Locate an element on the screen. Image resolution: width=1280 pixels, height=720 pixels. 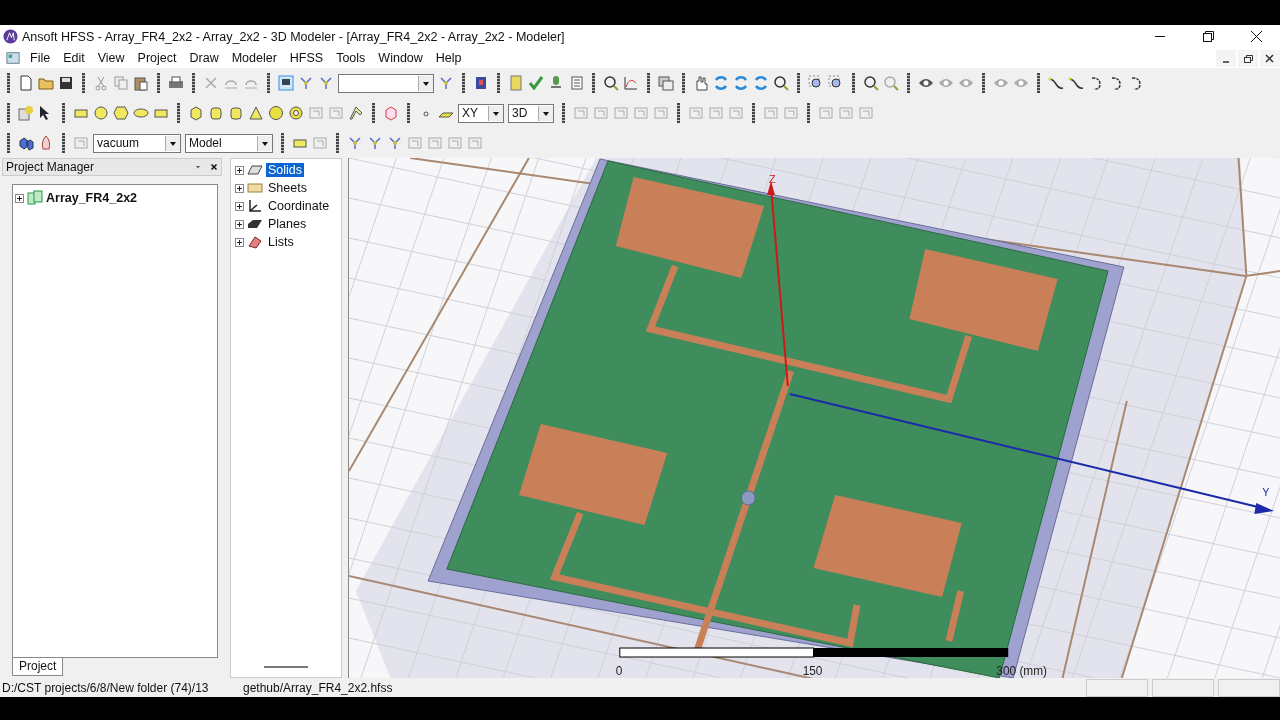
cone-icon is located at coordinates (256, 113).